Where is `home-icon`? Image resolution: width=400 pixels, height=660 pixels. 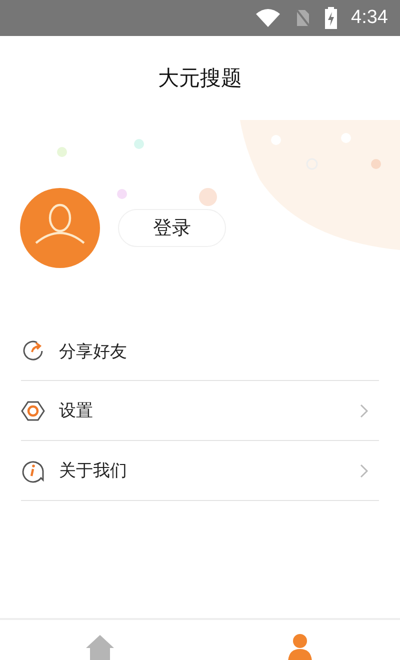
home-icon is located at coordinates (100, 646).